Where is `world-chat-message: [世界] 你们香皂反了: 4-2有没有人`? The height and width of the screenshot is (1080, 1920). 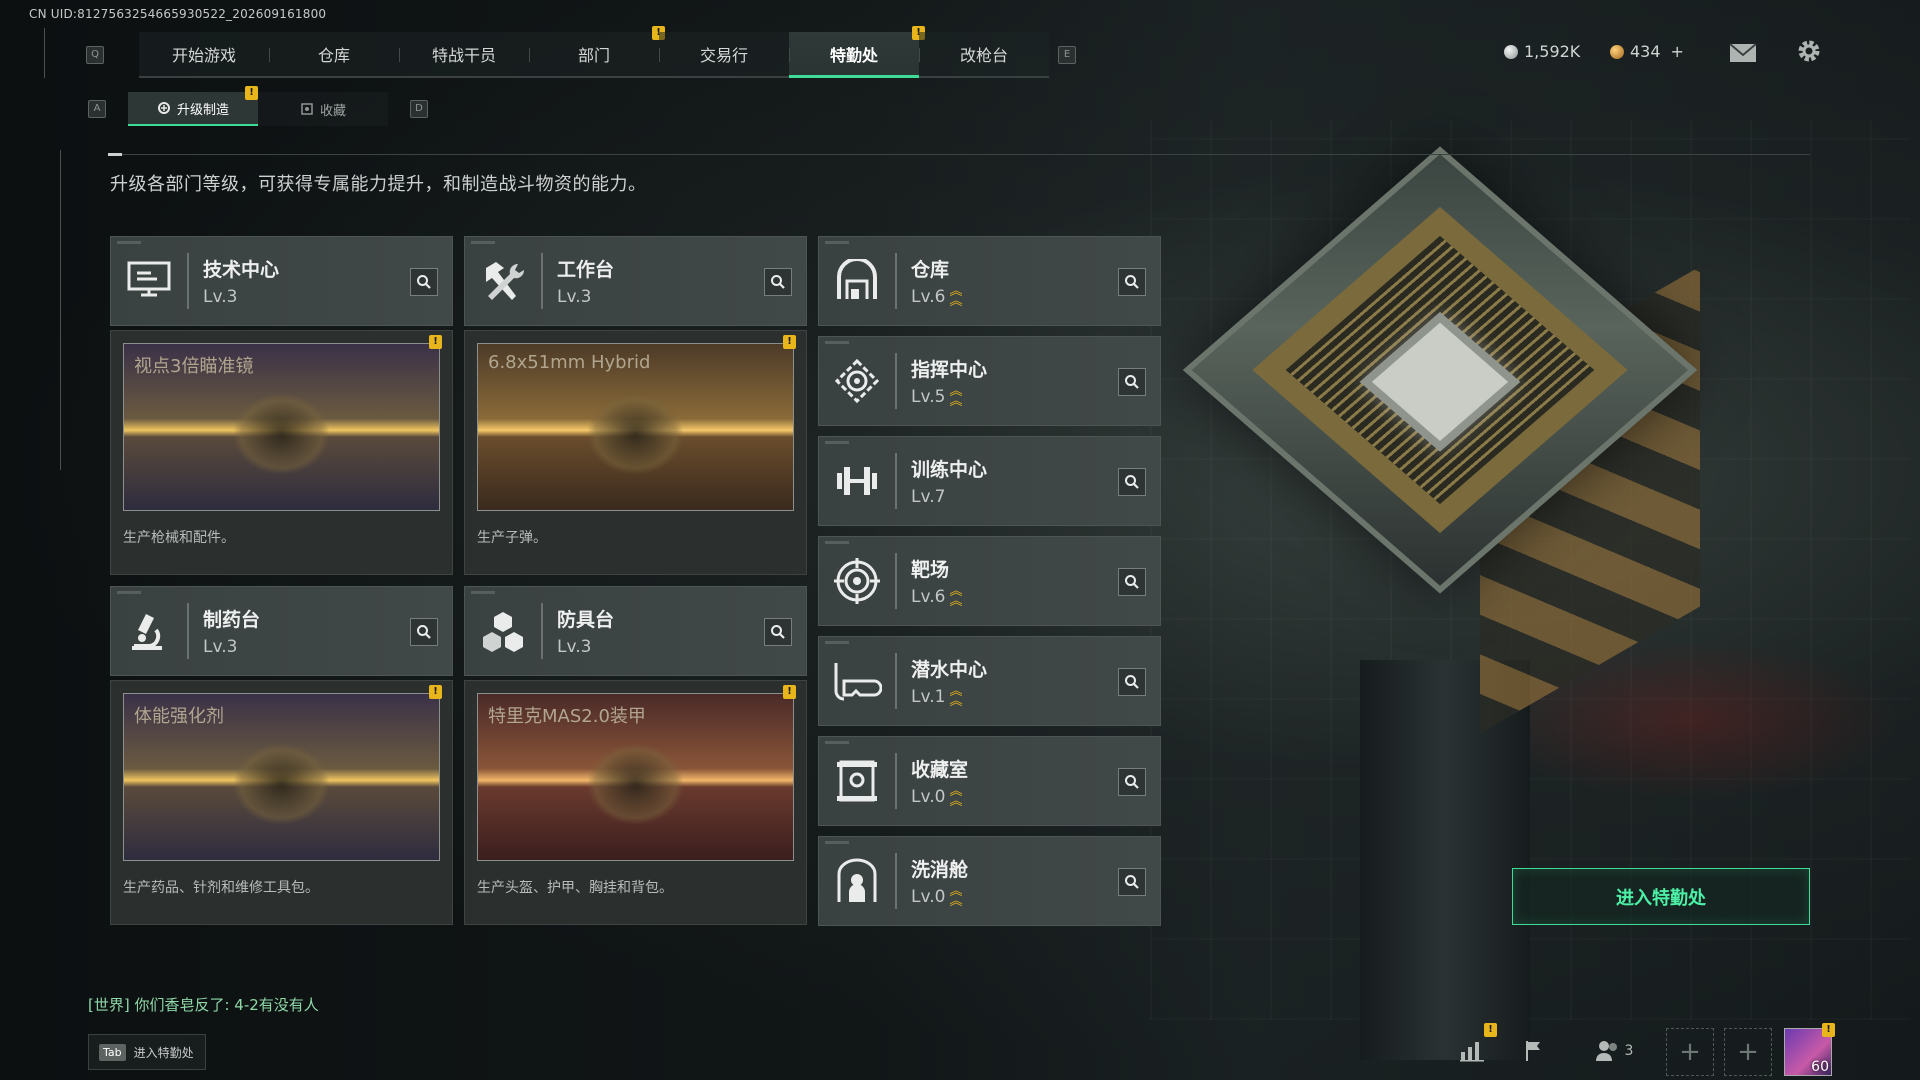
world-chat-message: [世界] 你们香皂反了: 4-2有没有人 is located at coordinates (203, 1004).